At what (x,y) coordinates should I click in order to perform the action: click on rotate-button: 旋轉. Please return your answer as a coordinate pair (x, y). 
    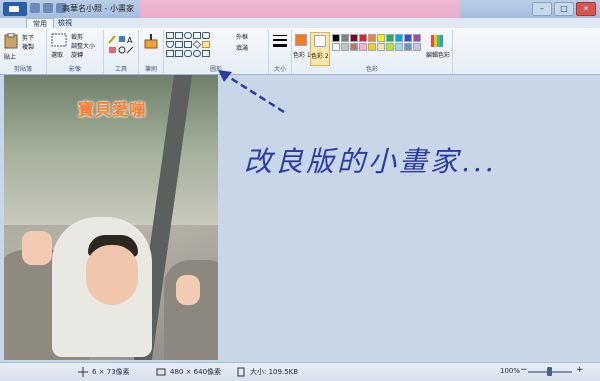
    Looking at the image, I should click on (77, 54).